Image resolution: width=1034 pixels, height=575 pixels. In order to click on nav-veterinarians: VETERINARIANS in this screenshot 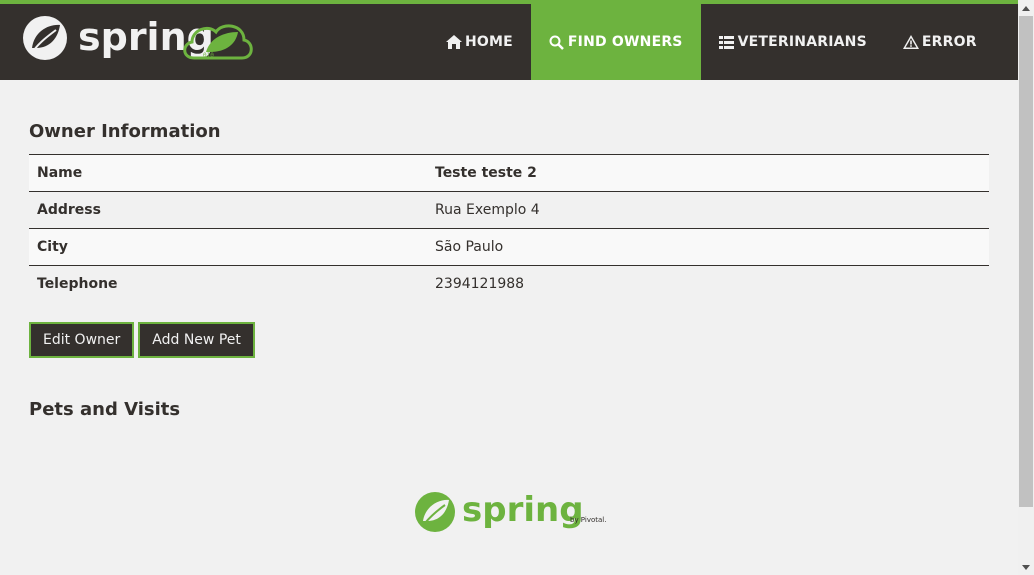, I will do `click(793, 42)`.